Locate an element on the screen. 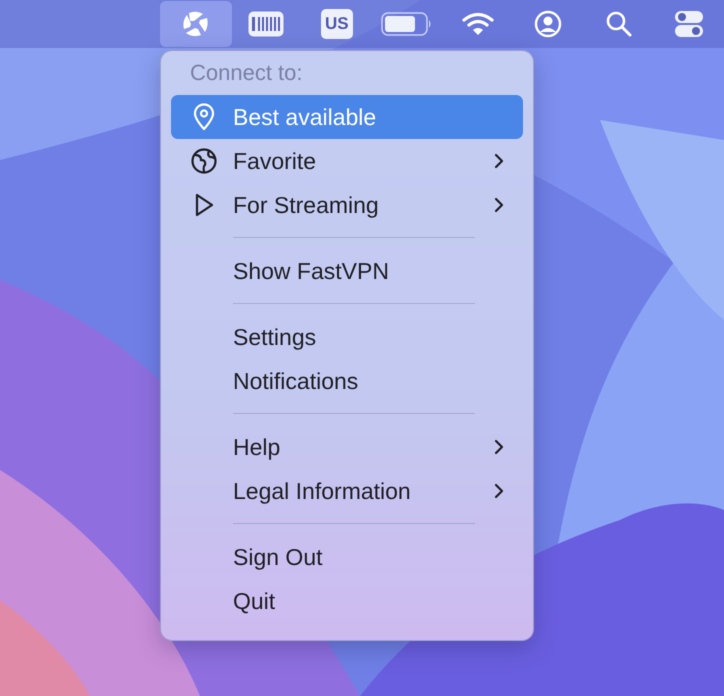 The width and height of the screenshot is (724, 696). location-pin-icon is located at coordinates (204, 117).